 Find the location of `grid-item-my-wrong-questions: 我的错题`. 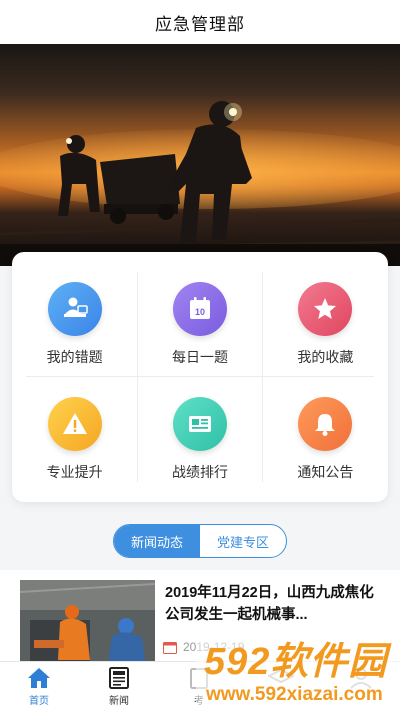

grid-item-my-wrong-questions: 我的错题 is located at coordinates (74, 314).